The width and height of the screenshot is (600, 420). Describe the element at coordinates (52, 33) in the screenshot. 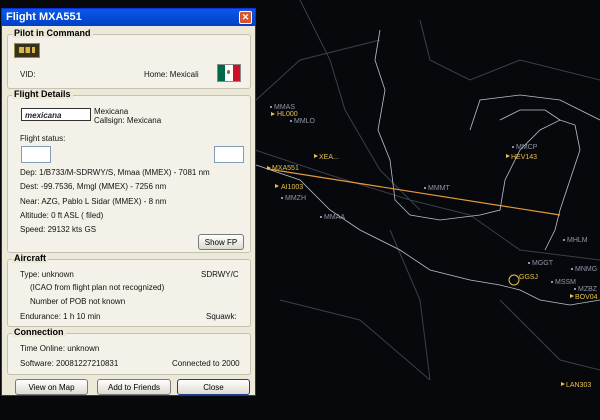

I see `pilot-heading: Pilot in Command` at that location.